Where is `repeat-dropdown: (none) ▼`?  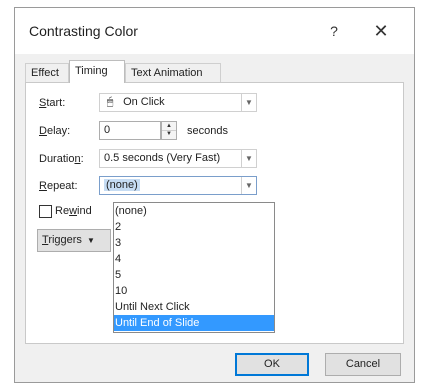 repeat-dropdown: (none) ▼ is located at coordinates (178, 185).